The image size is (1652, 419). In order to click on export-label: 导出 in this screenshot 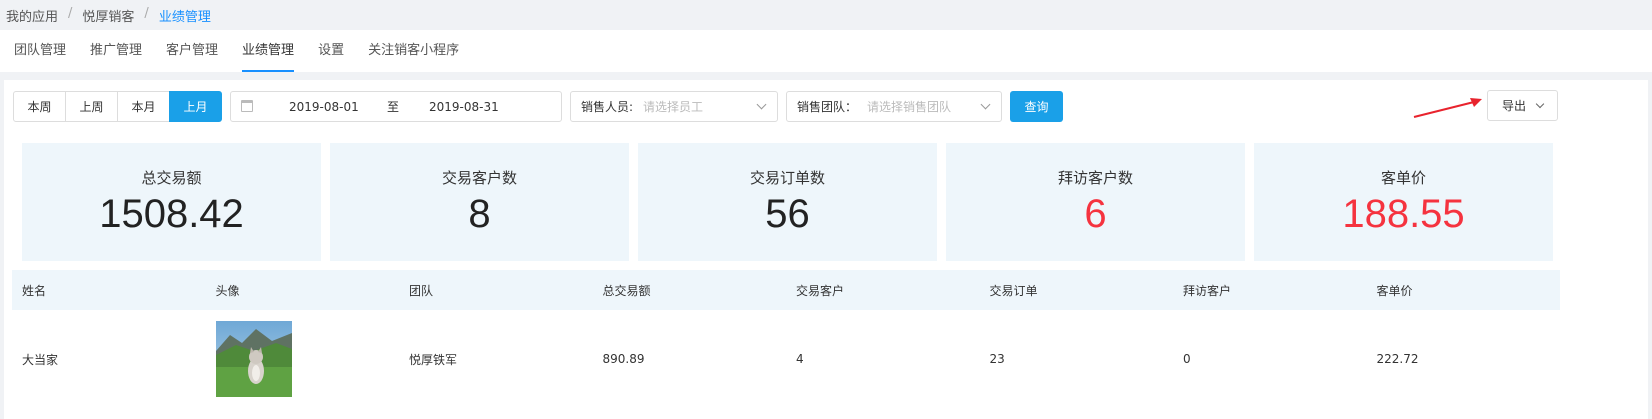, I will do `click(1514, 106)`.